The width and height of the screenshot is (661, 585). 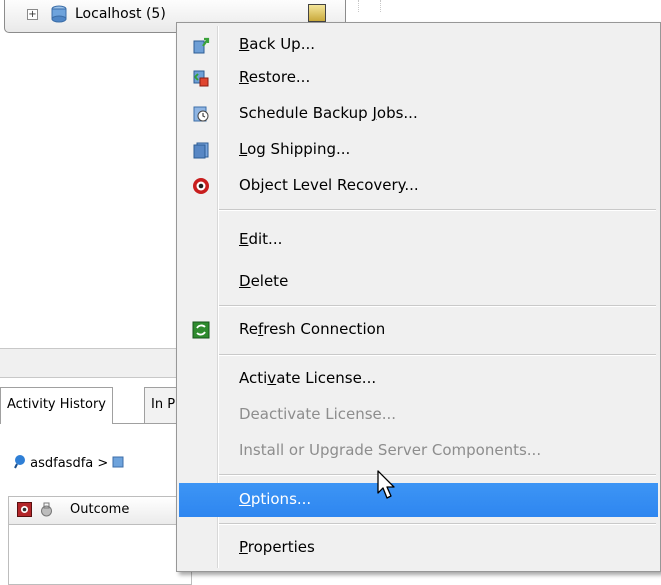 I want to click on mouse-cursor-icon, so click(x=386, y=484).